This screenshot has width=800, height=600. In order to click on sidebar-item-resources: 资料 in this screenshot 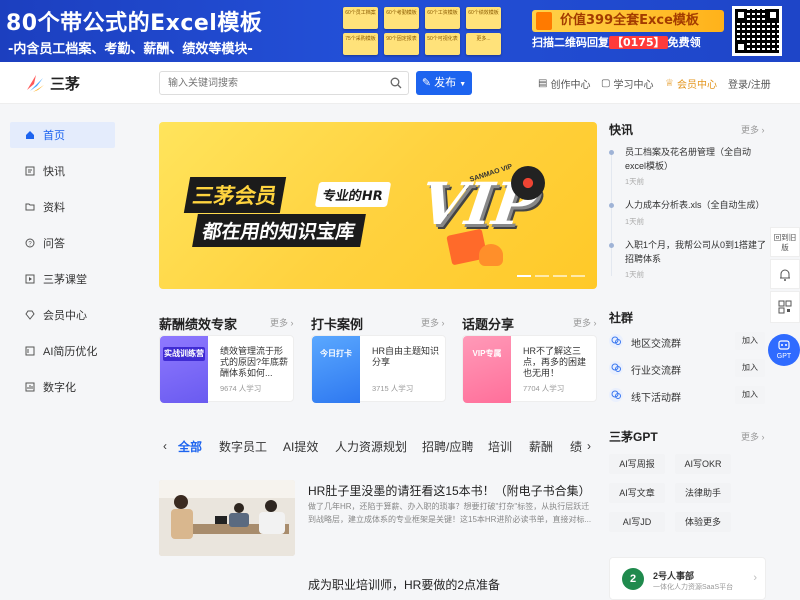, I will do `click(62, 207)`.